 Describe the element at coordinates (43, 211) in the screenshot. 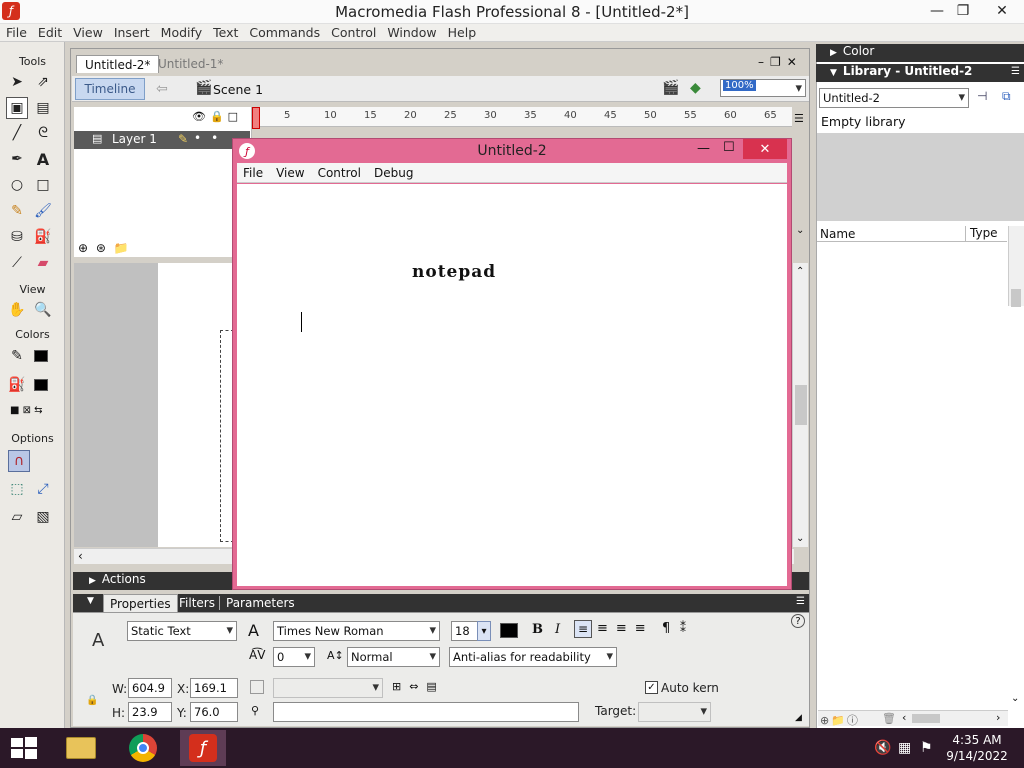

I see `brush-tool-icon: 🖌` at that location.